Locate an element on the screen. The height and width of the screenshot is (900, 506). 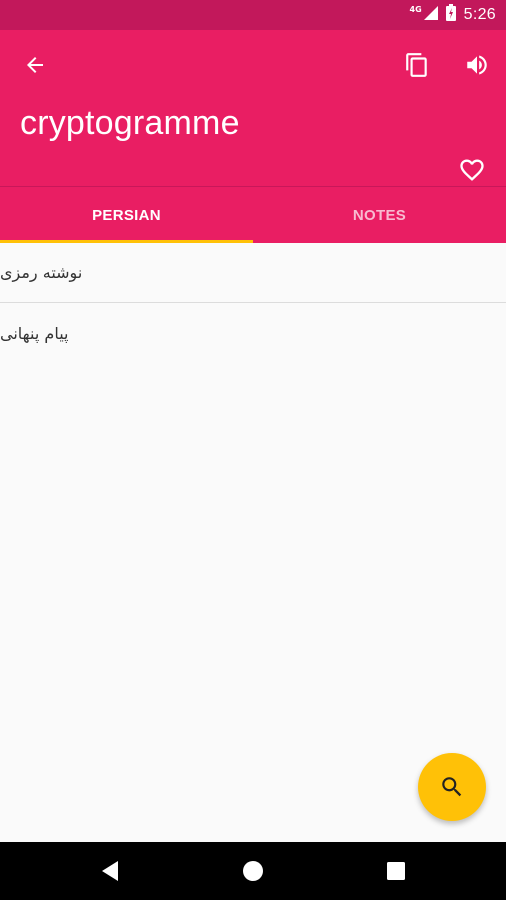
nav-recents-button is located at coordinates (396, 871).